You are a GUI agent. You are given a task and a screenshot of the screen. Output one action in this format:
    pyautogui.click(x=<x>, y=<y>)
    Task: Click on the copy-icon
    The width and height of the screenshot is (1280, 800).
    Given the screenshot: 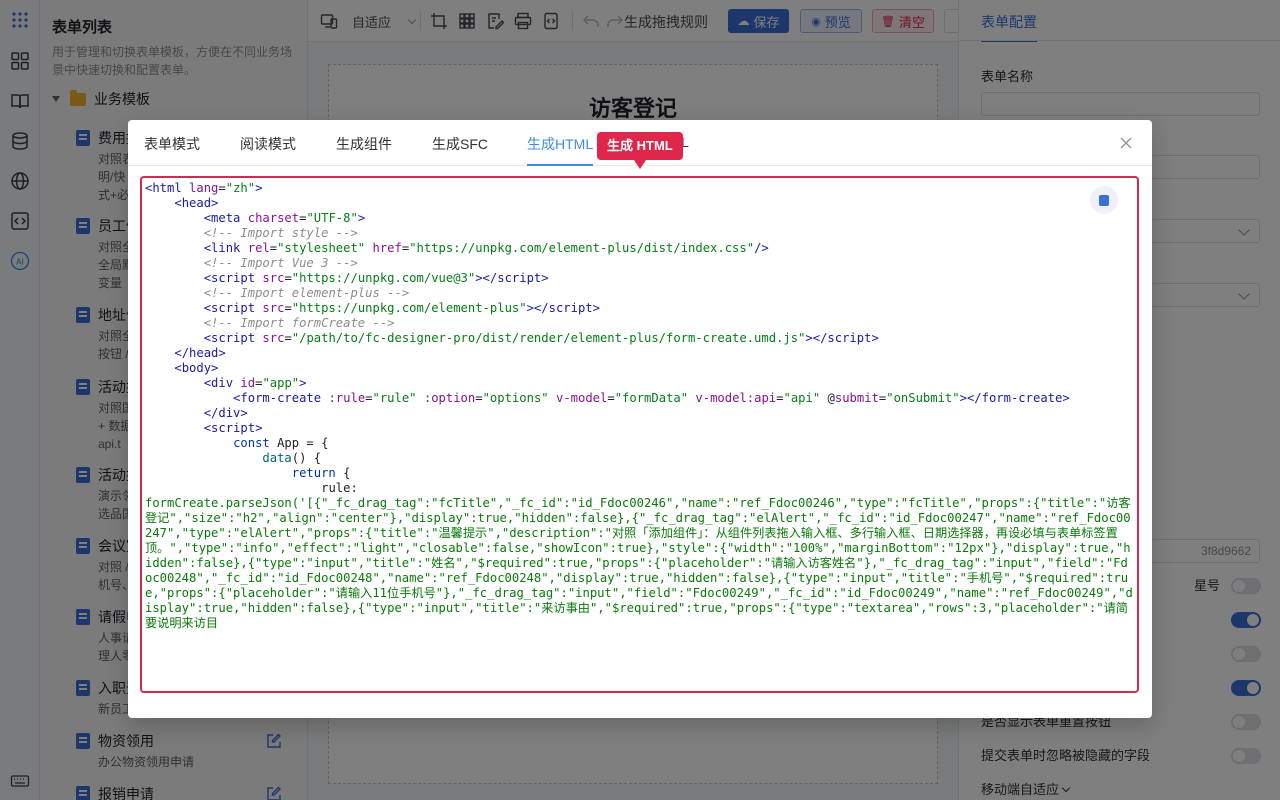 What is the action you would take?
    pyautogui.click(x=1104, y=200)
    